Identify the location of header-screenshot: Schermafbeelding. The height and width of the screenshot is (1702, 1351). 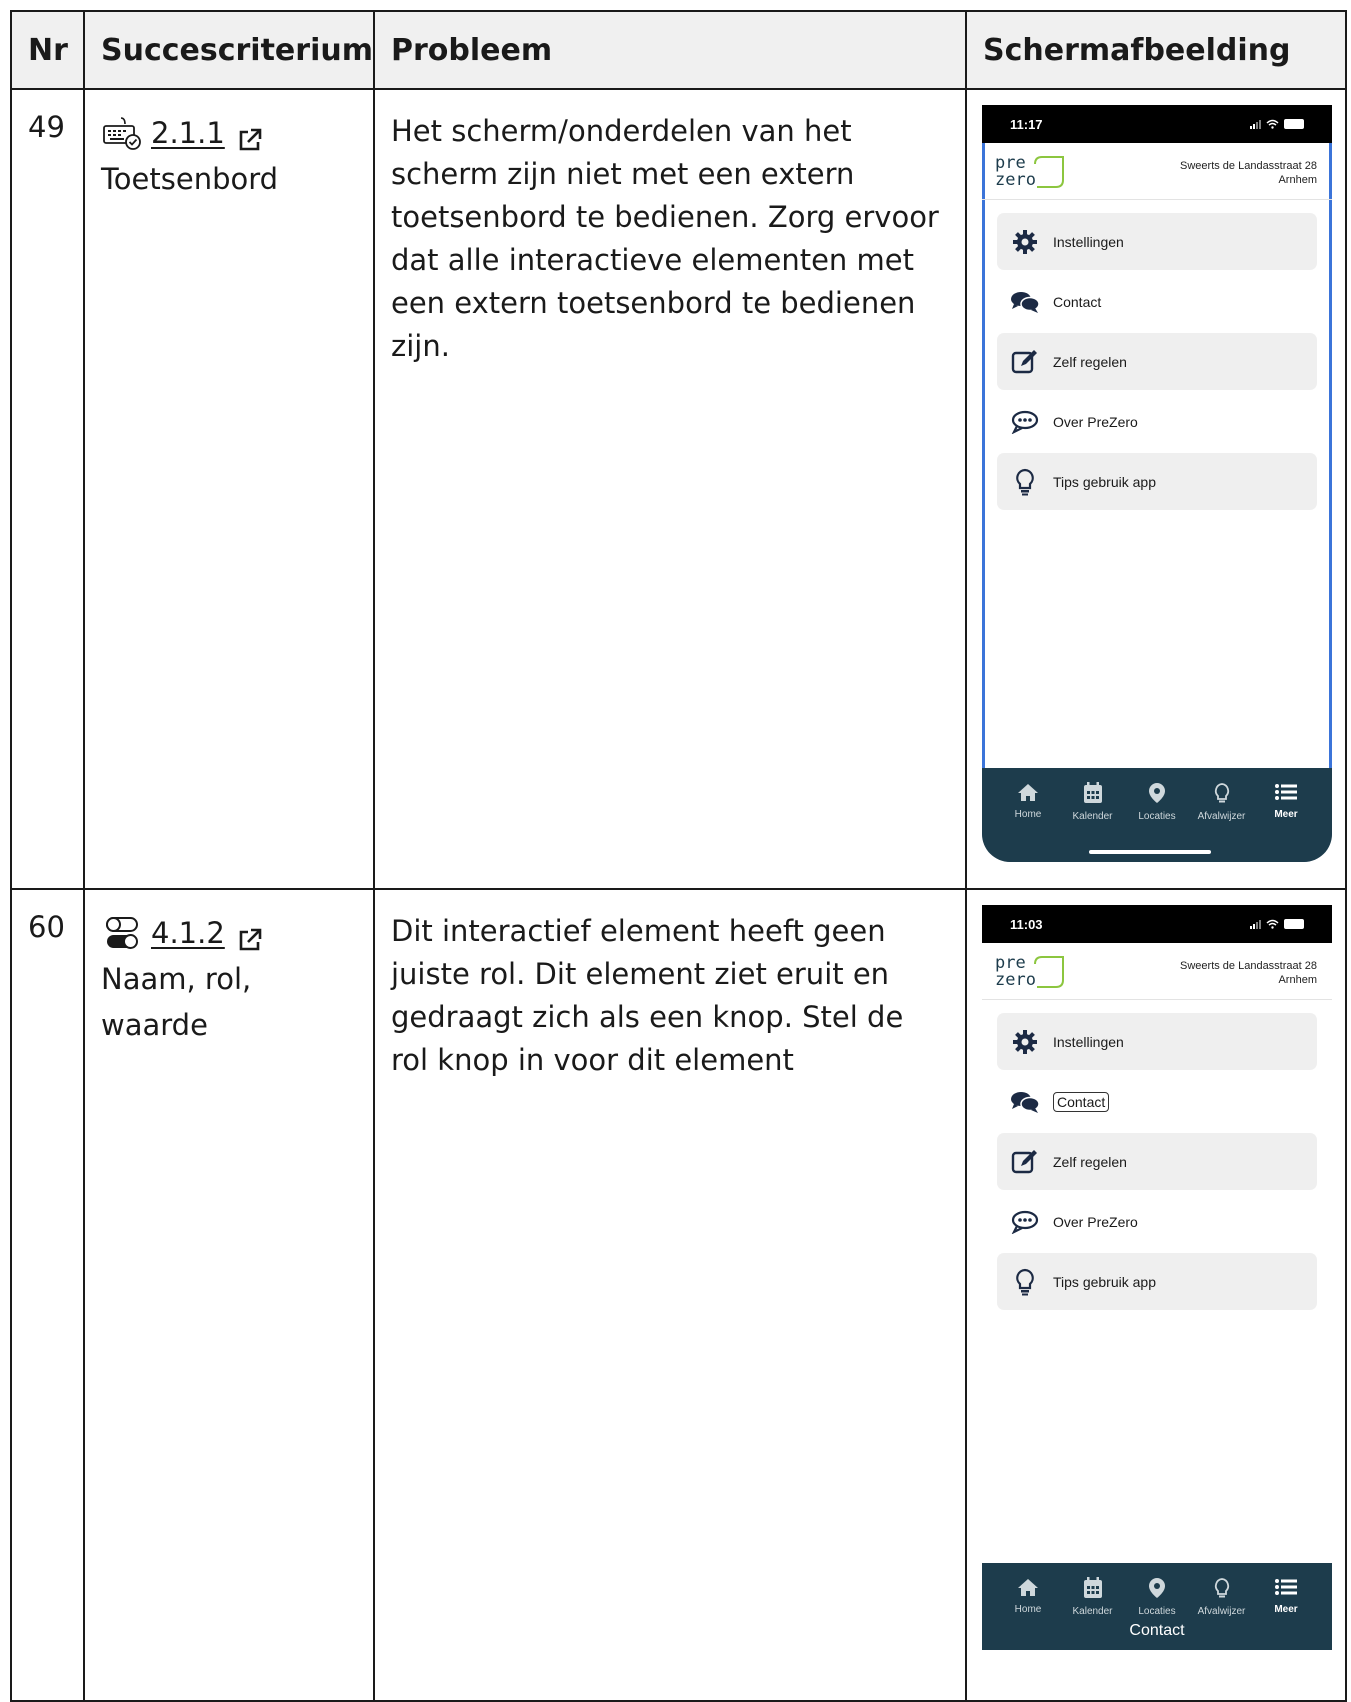
(1156, 50).